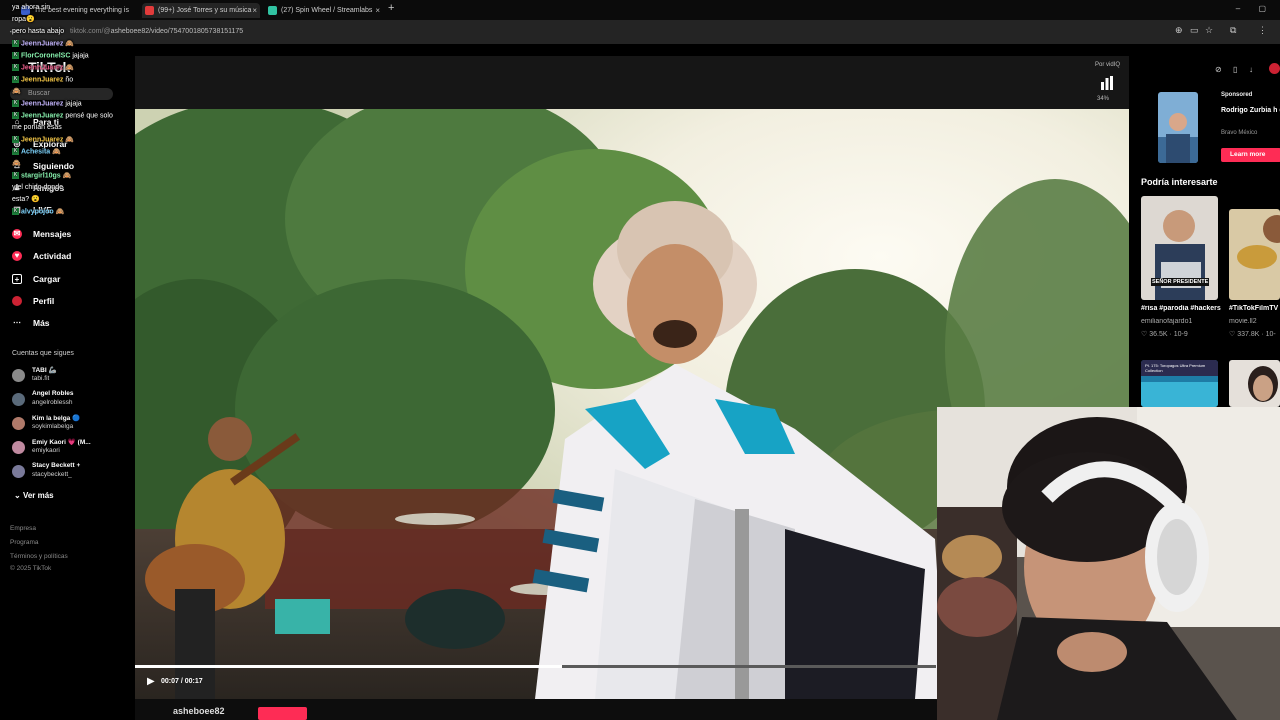  Describe the element at coordinates (43, 140) in the screenshot. I see `chat-message: K JeennJuarez 🙈` at that location.